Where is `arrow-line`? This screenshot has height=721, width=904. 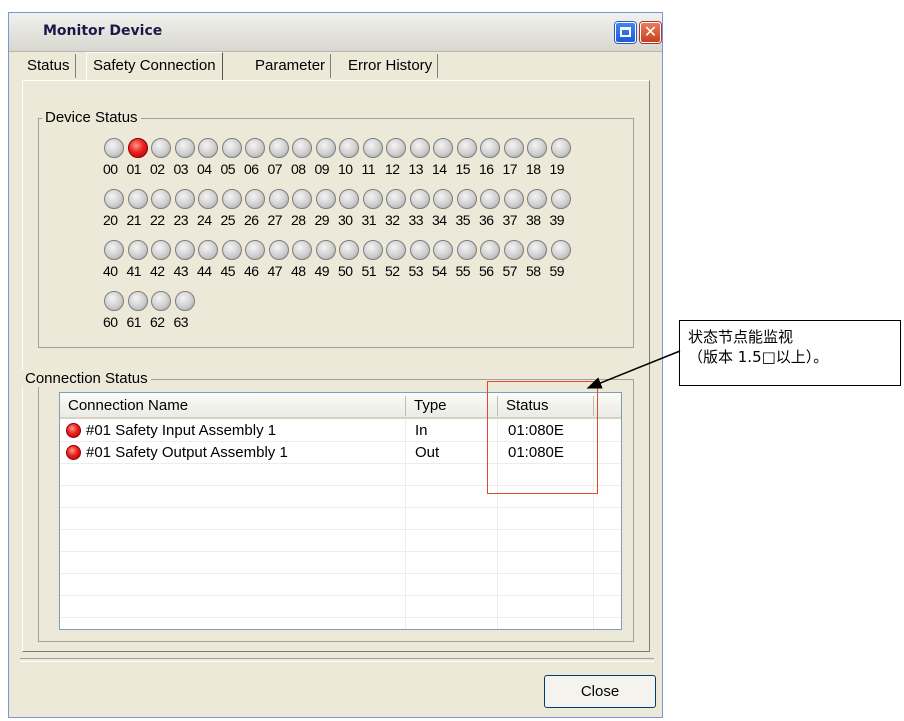
arrow-line is located at coordinates (633, 369).